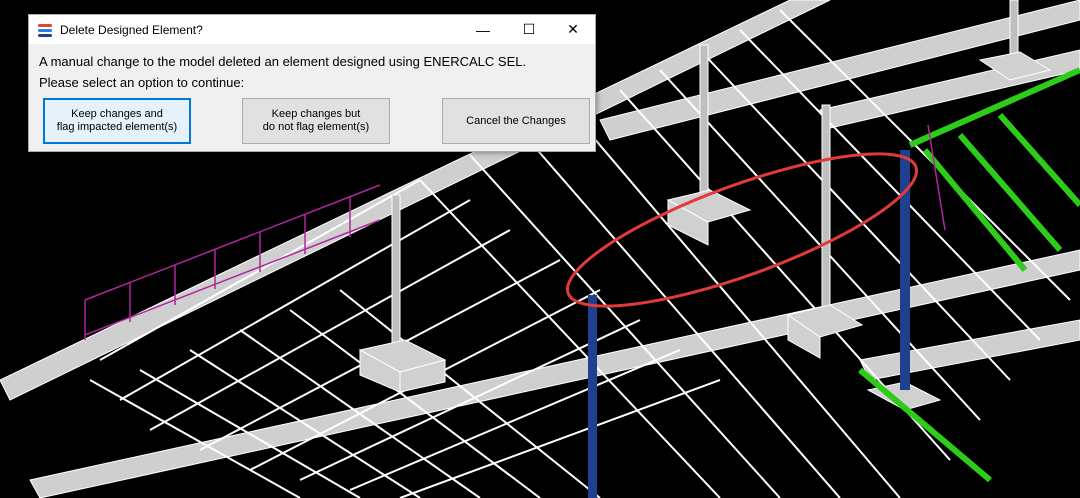 The width and height of the screenshot is (1080, 498). Describe the element at coordinates (142, 82) in the screenshot. I see `dialog-prompt: Please select an option to continue:` at that location.